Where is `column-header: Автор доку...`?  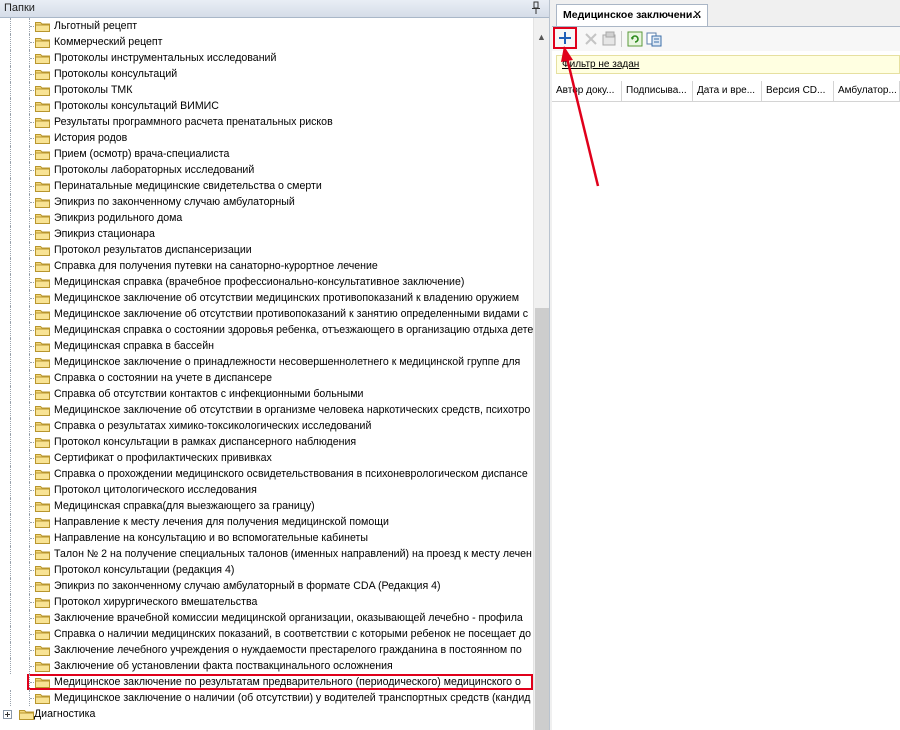 column-header: Автор доку... is located at coordinates (587, 91).